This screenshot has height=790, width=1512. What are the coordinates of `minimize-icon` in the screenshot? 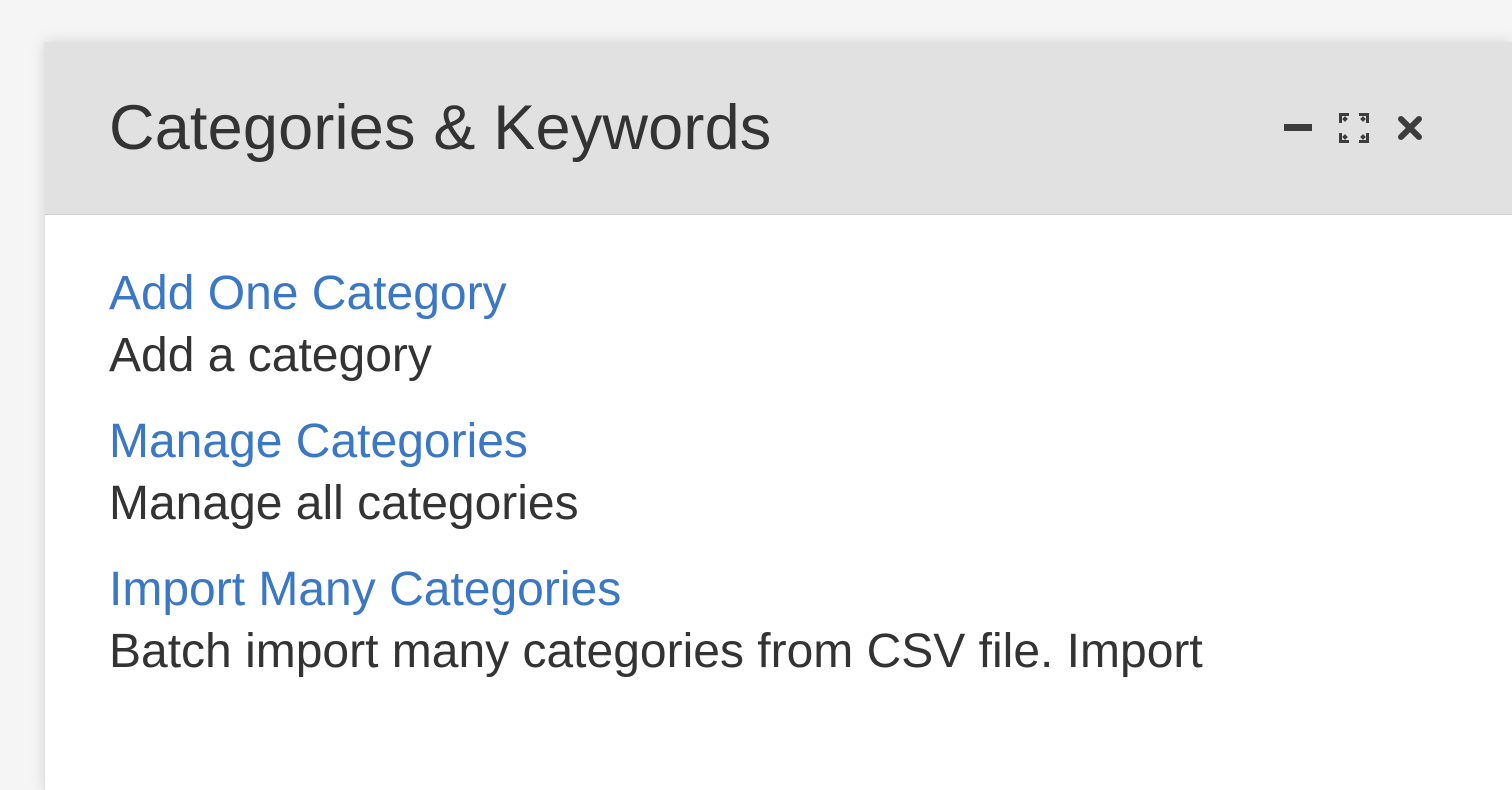 It's located at (1298, 128).